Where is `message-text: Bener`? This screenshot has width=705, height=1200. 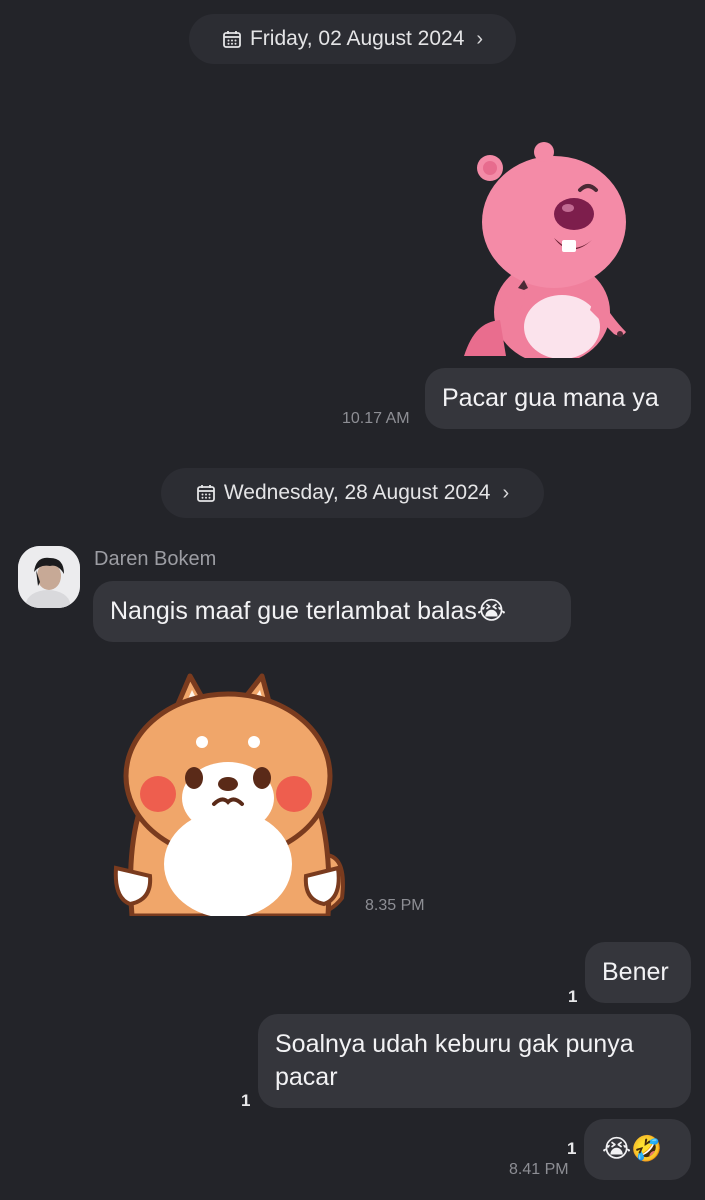
message-text: Bener is located at coordinates (635, 972).